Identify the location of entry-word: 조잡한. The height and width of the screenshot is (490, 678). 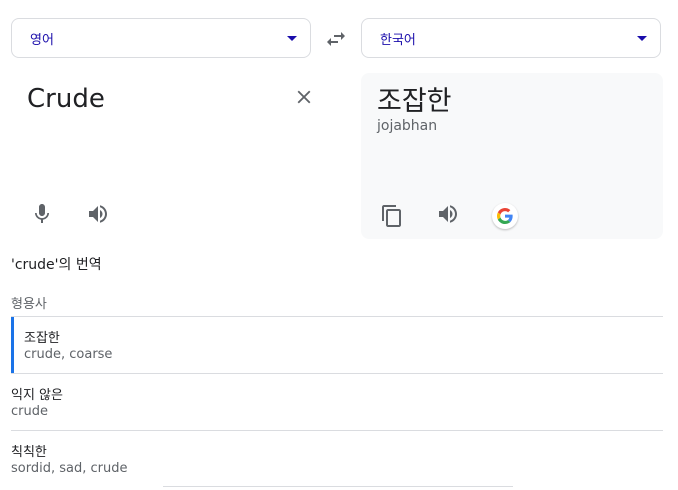
(42, 338).